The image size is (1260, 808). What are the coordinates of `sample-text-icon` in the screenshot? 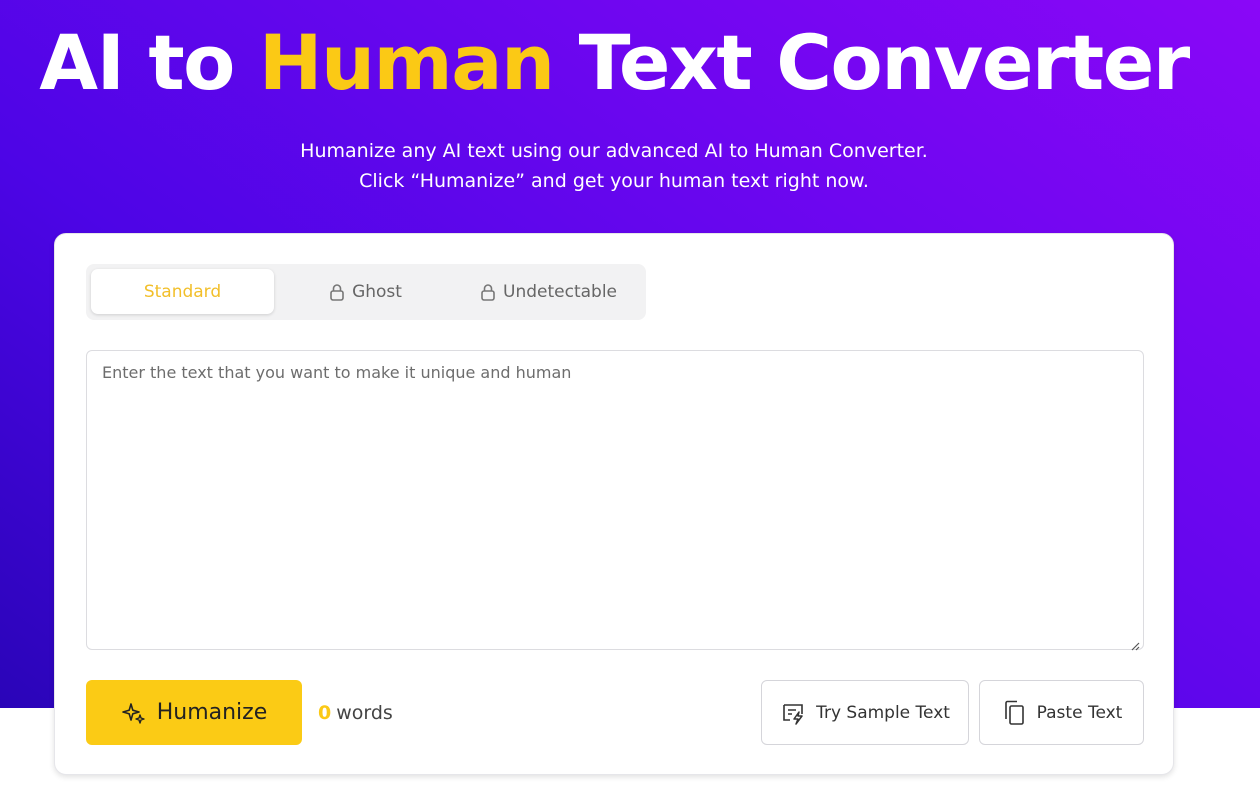 It's located at (793, 713).